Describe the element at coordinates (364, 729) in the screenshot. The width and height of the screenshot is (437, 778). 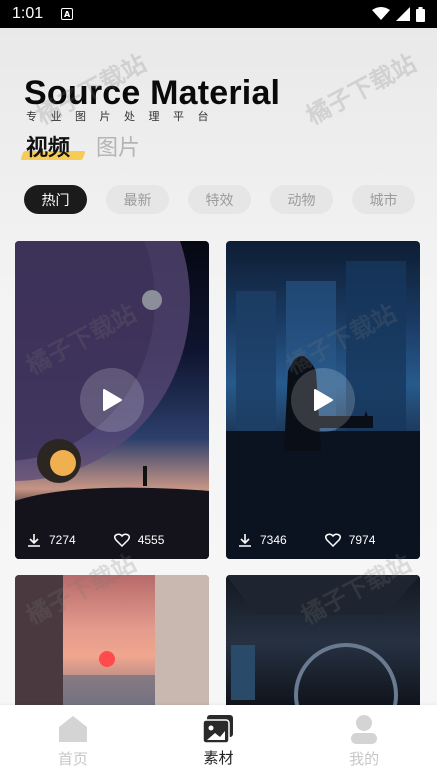
I see `profile-icon` at that location.